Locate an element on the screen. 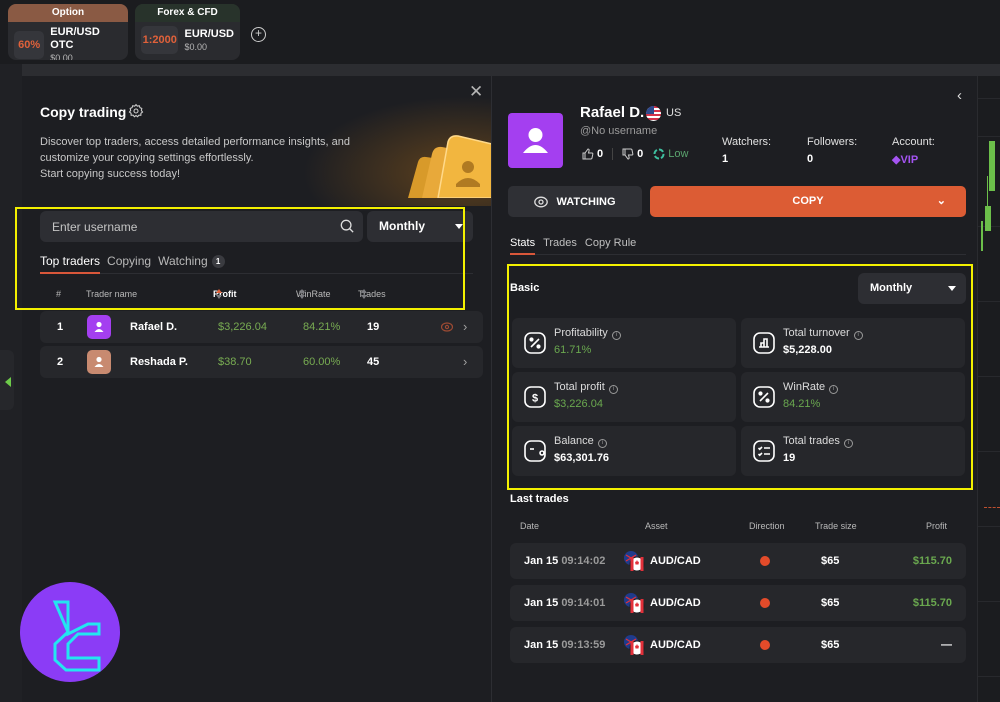  col-asset: Asset is located at coordinates (656, 526).